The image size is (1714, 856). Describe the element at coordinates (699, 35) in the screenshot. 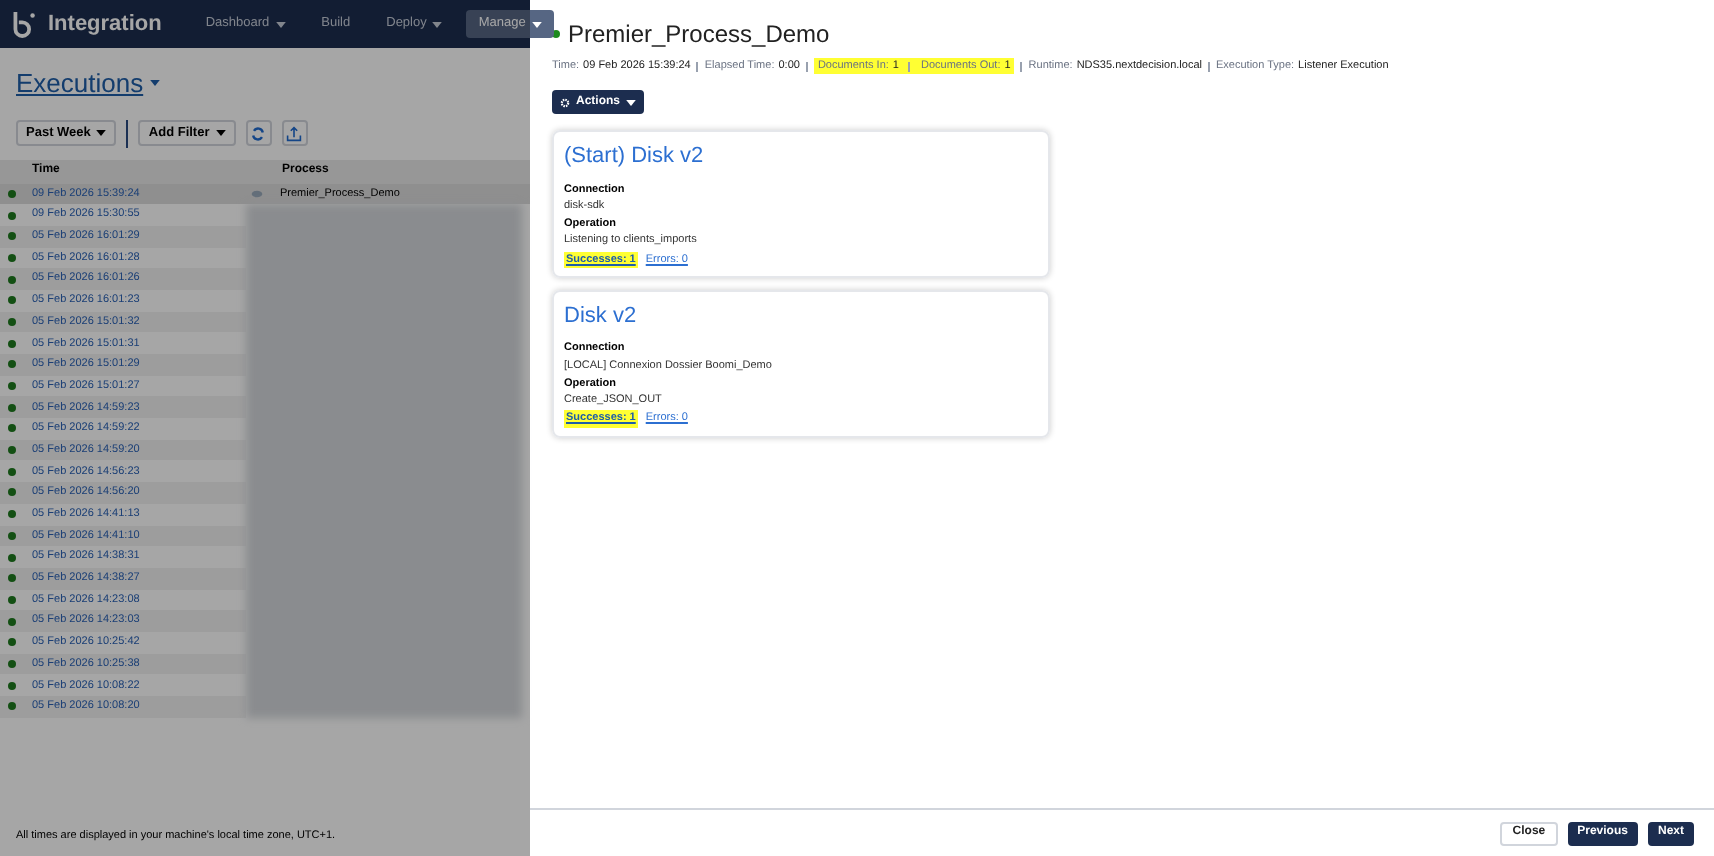

I see `process-title: Premier_Process_Demo` at that location.